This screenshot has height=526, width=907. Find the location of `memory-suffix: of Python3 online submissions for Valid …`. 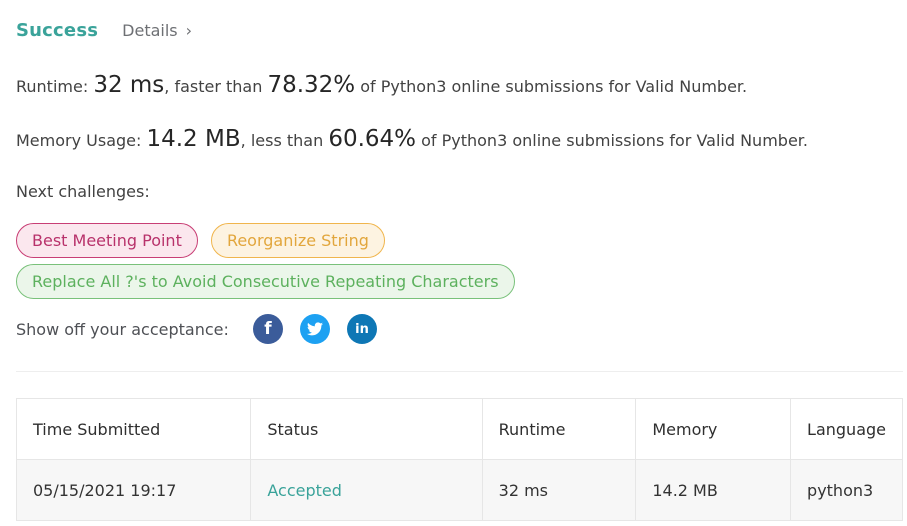

memory-suffix: of Python3 online submissions for Valid … is located at coordinates (612, 140).